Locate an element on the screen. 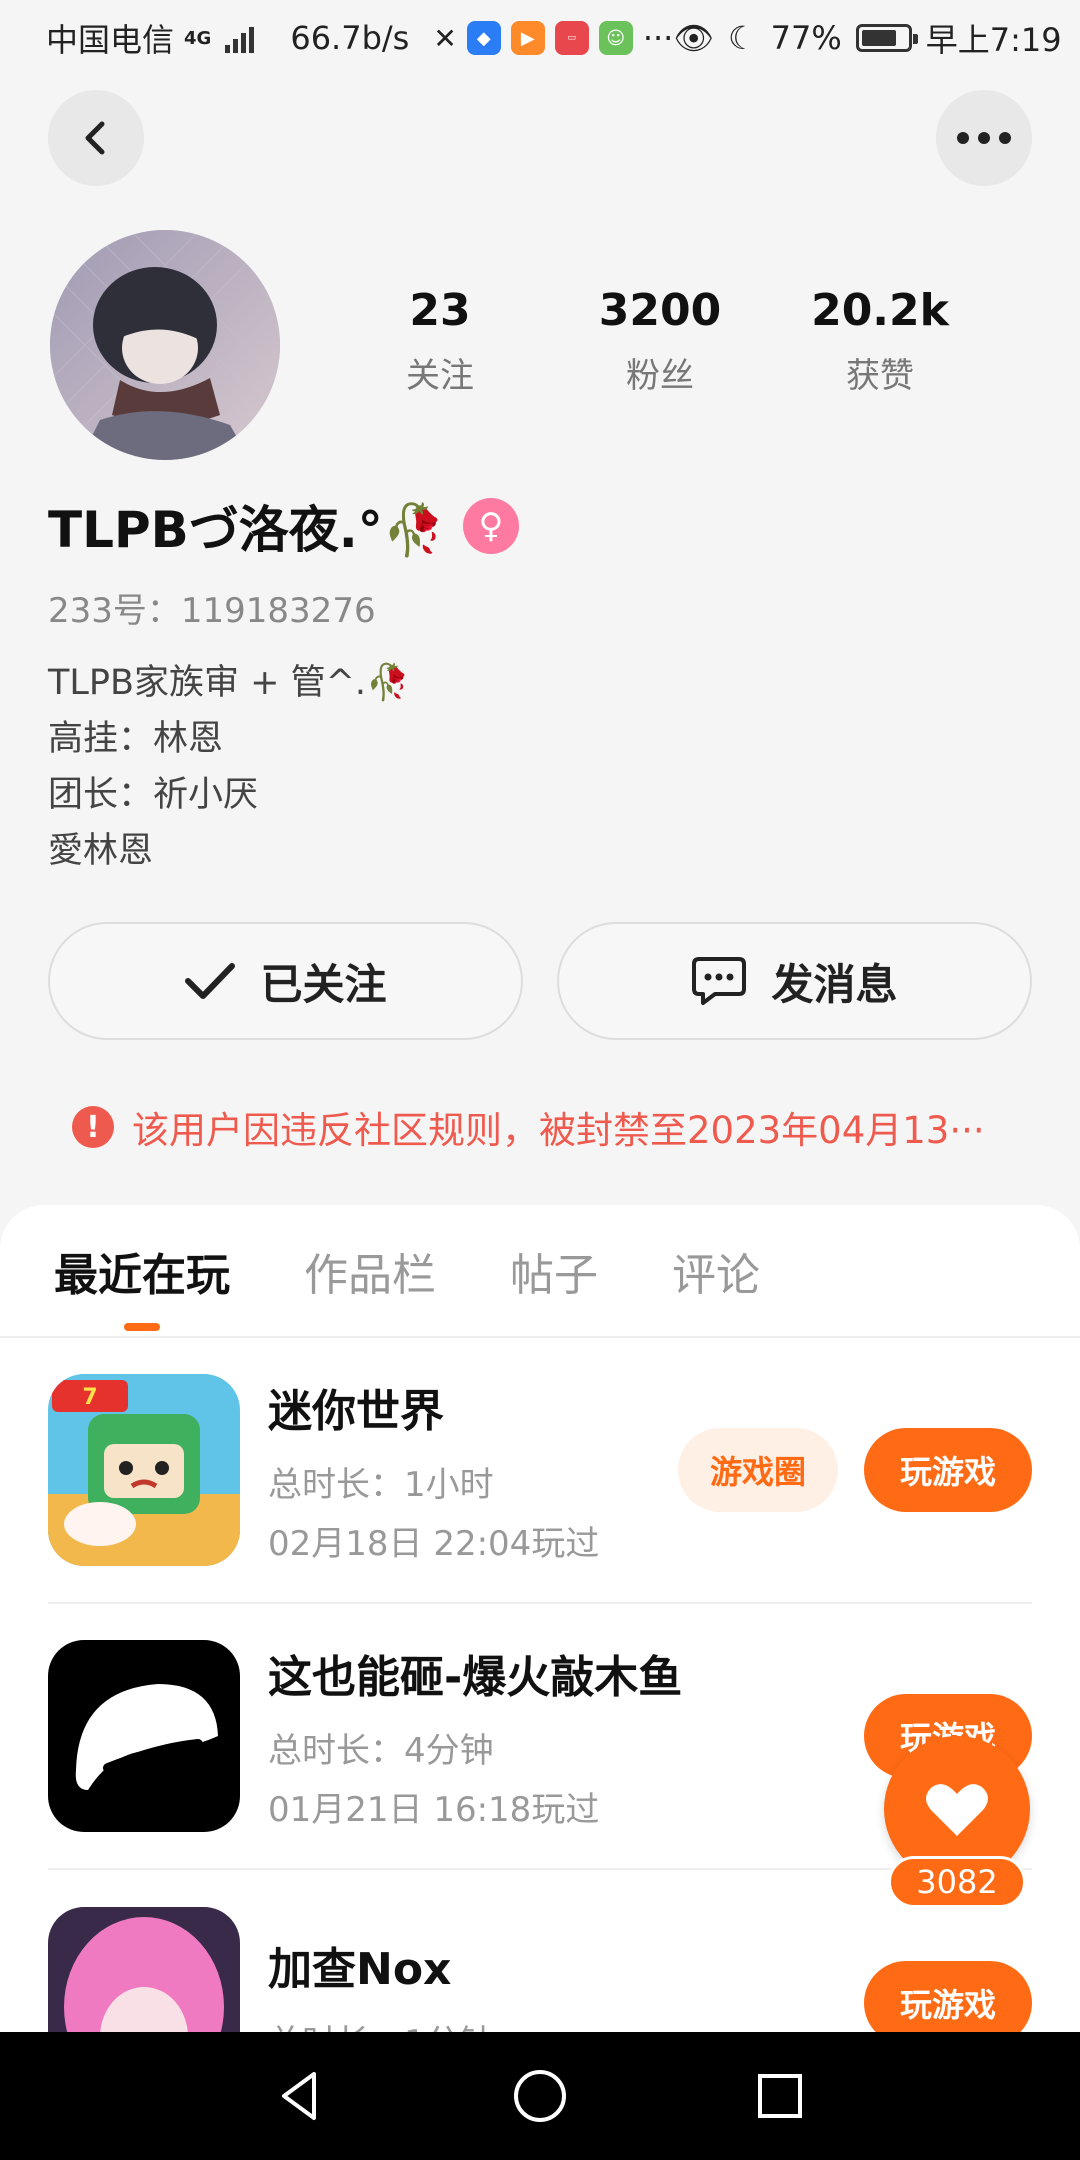  more-button is located at coordinates (984, 138).